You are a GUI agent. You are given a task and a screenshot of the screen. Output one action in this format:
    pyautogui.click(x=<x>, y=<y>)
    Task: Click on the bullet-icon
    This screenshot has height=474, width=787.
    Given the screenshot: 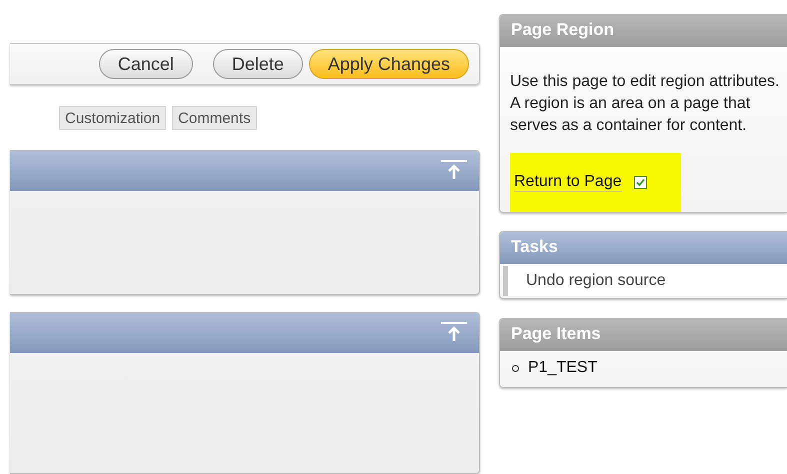 What is the action you would take?
    pyautogui.click(x=515, y=368)
    